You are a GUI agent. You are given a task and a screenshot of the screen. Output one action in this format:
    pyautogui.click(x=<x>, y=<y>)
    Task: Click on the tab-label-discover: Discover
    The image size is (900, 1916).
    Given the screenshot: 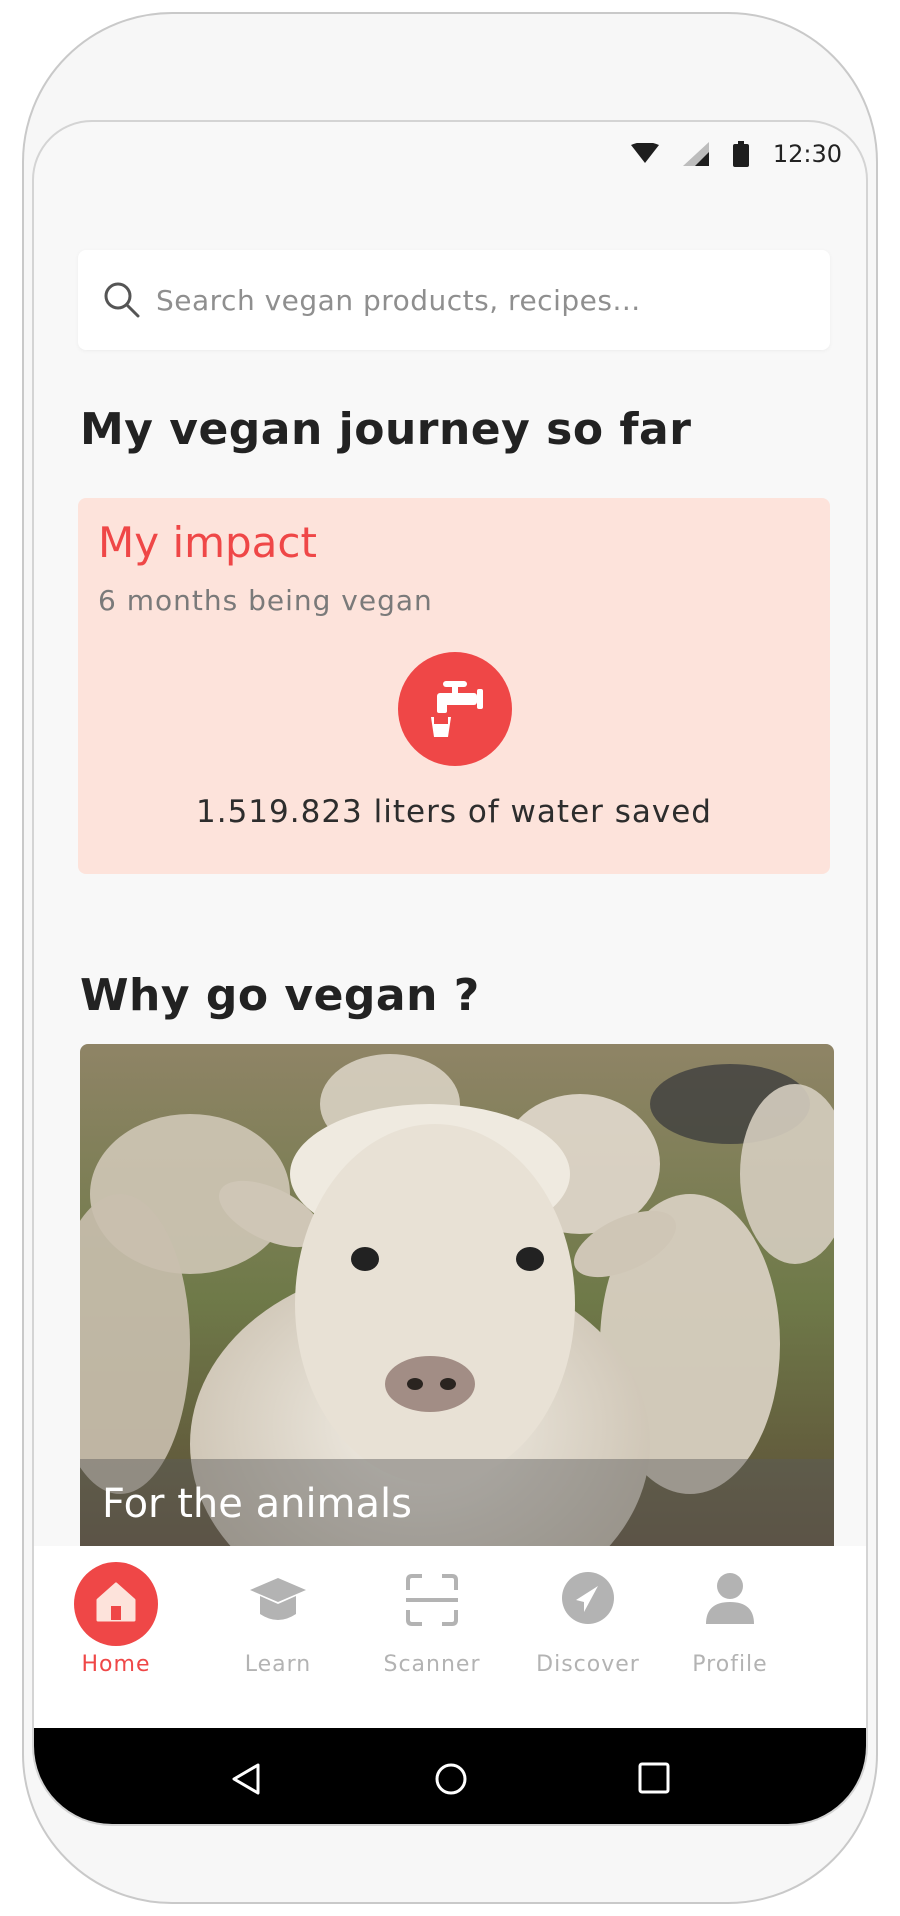 What is the action you would take?
    pyautogui.click(x=588, y=1664)
    